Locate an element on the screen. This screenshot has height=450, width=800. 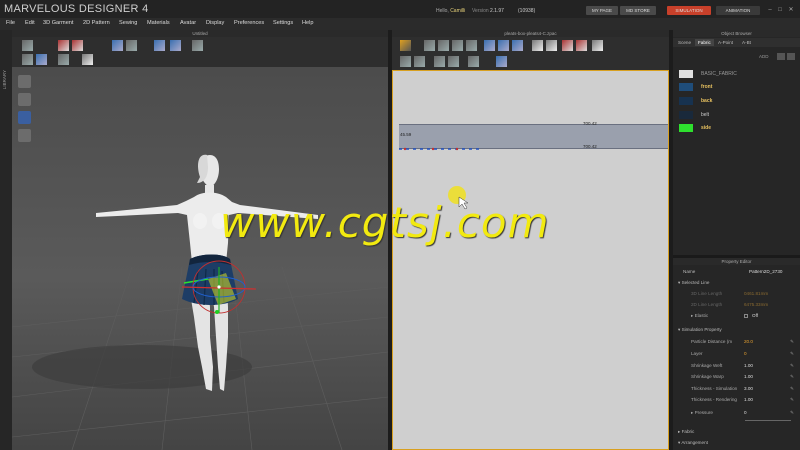
avatar-select-icon is located at coordinates (27, 59).